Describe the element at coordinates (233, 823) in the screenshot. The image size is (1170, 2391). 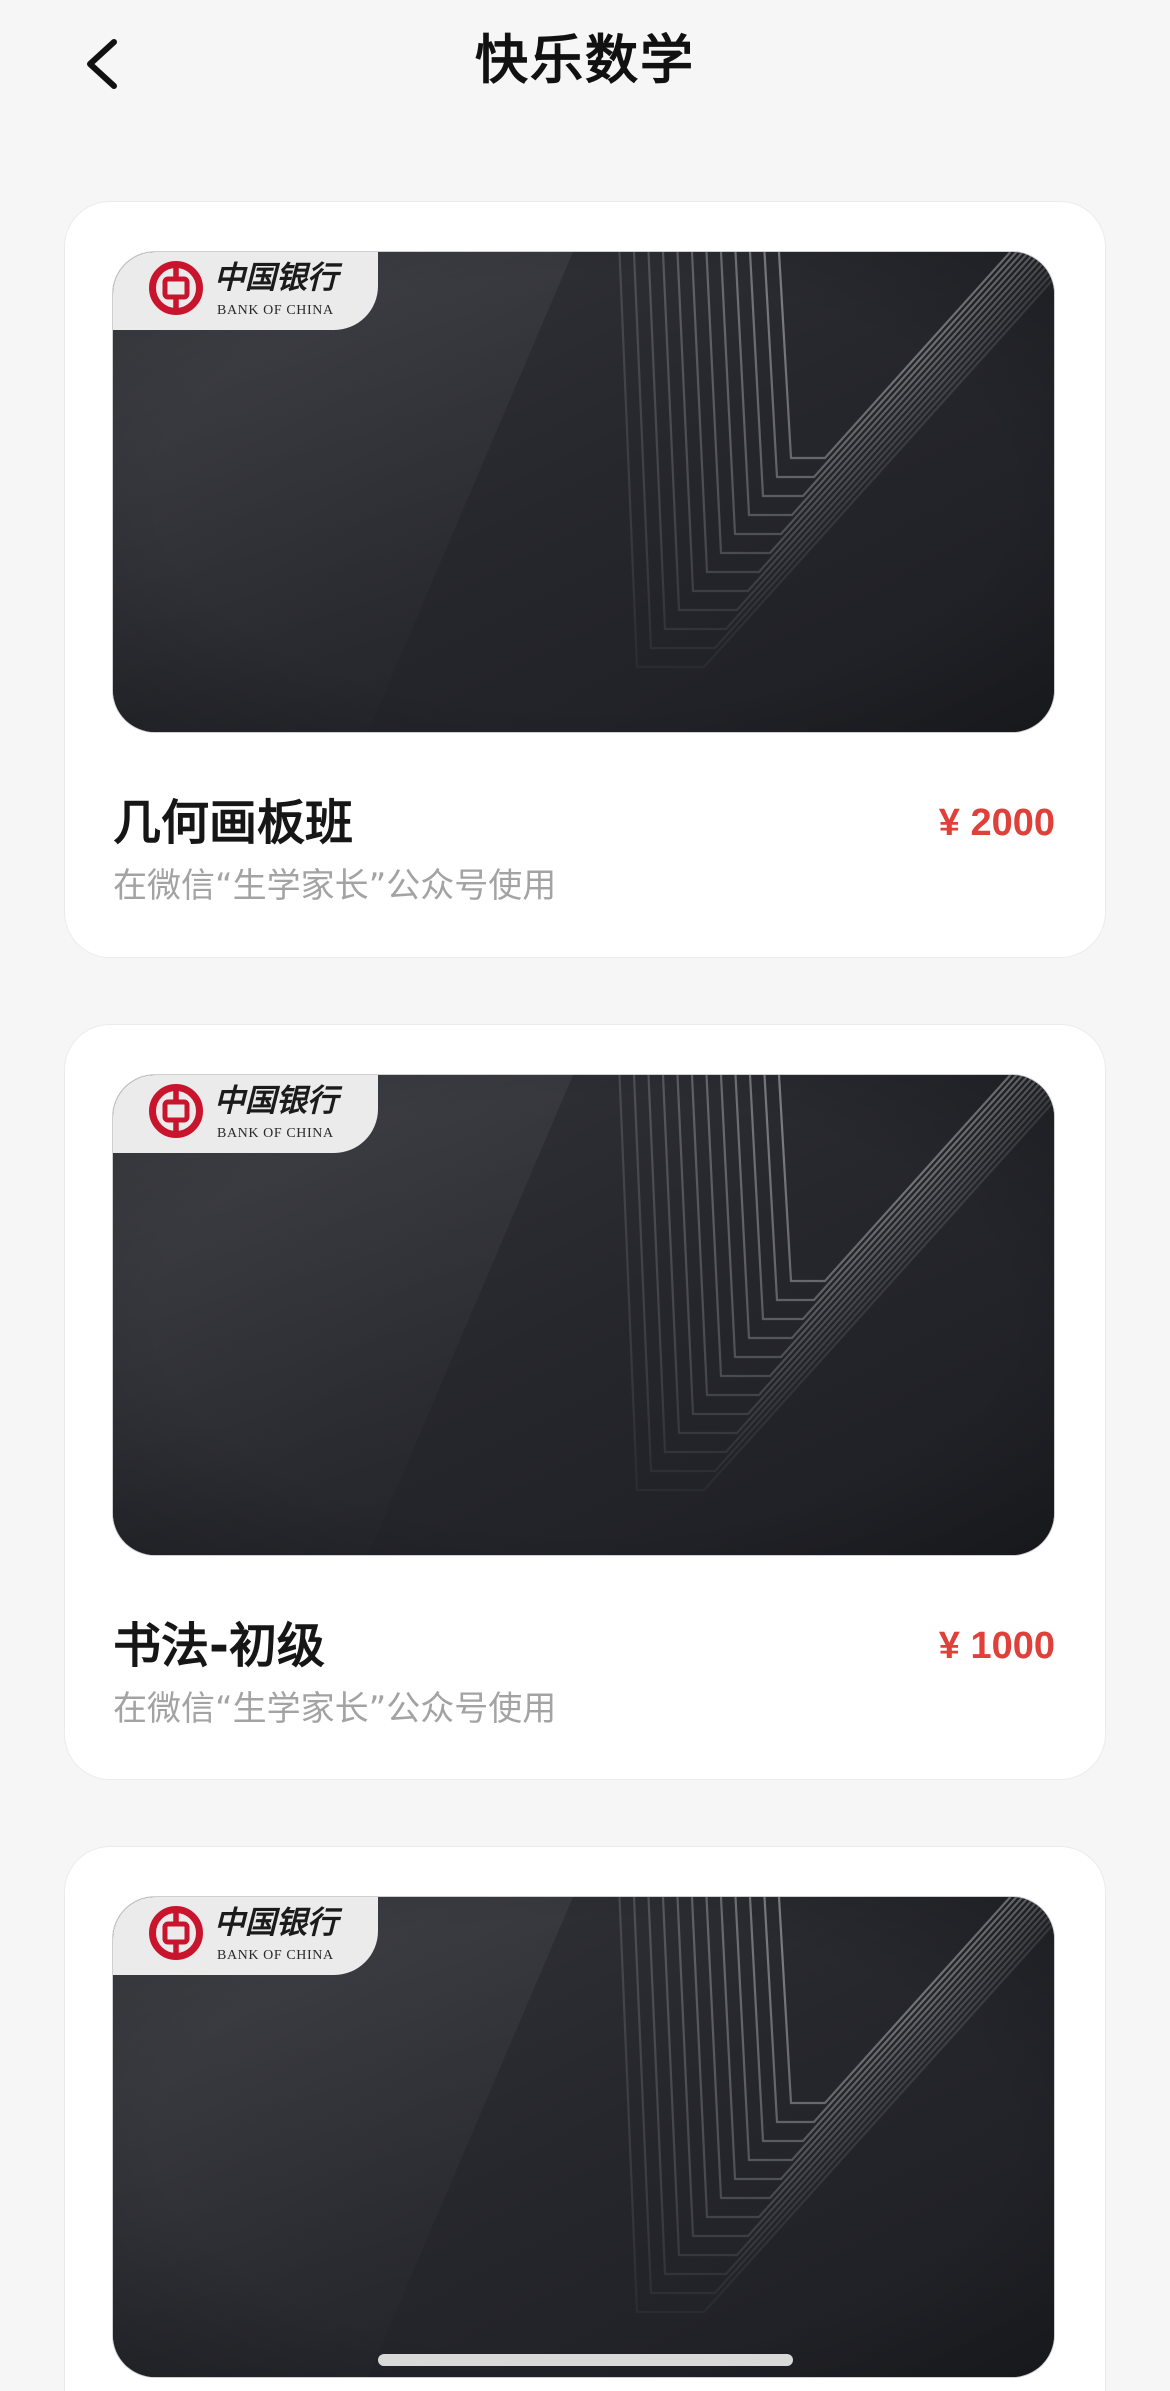
I see `card-title: 几何画板班` at that location.